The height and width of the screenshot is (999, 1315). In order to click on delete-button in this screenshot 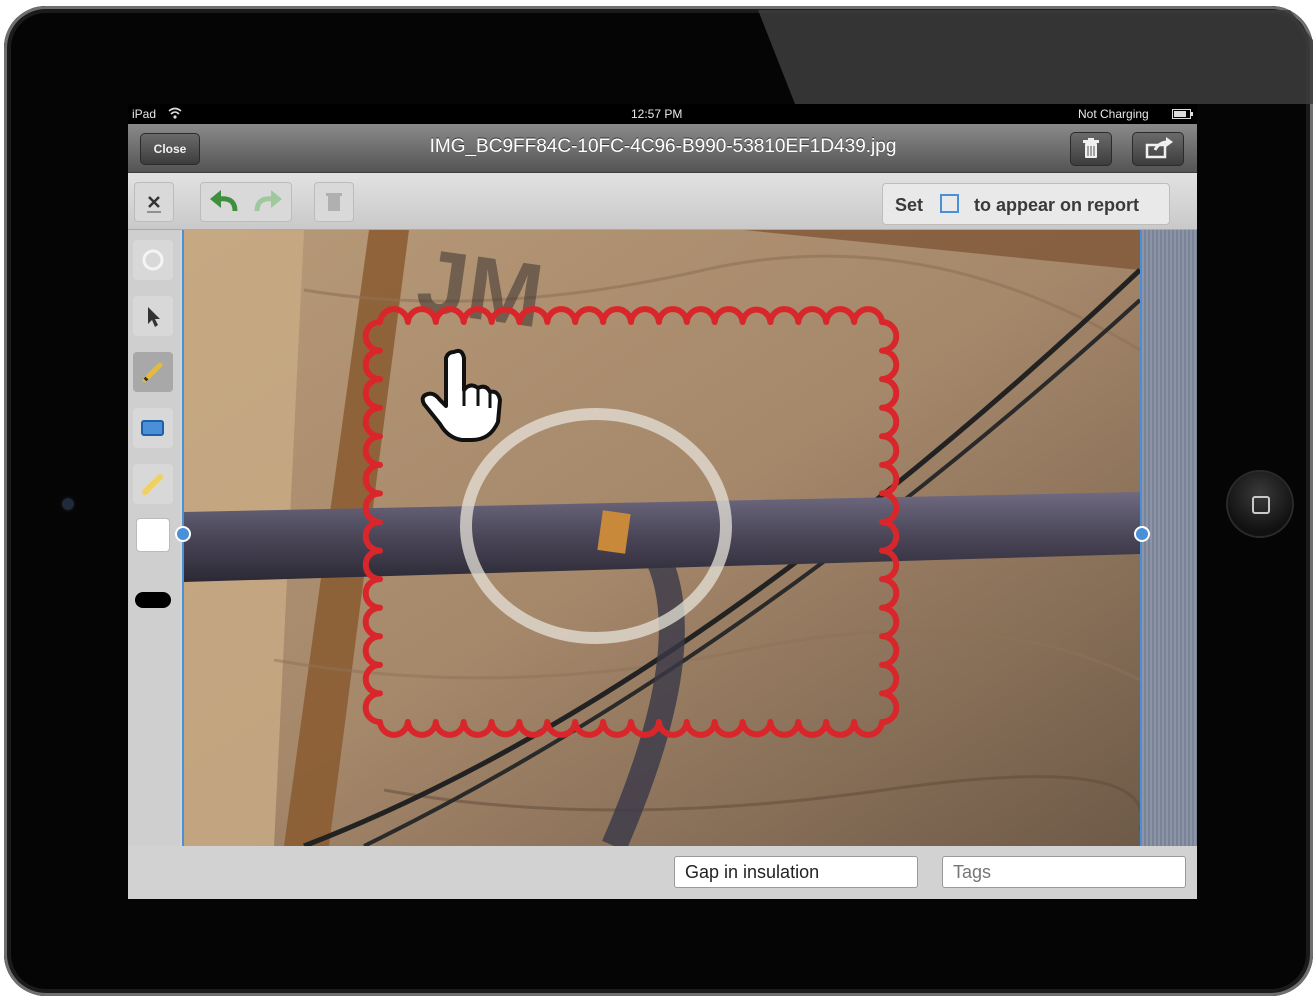, I will do `click(334, 202)`.